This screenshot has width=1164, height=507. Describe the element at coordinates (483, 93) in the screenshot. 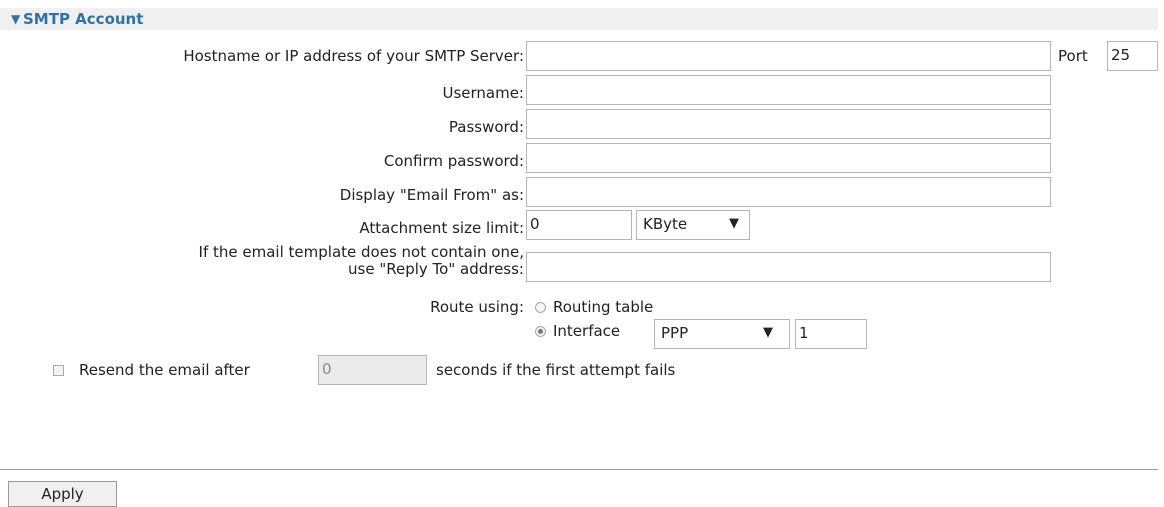

I see `username-label: Username:` at that location.